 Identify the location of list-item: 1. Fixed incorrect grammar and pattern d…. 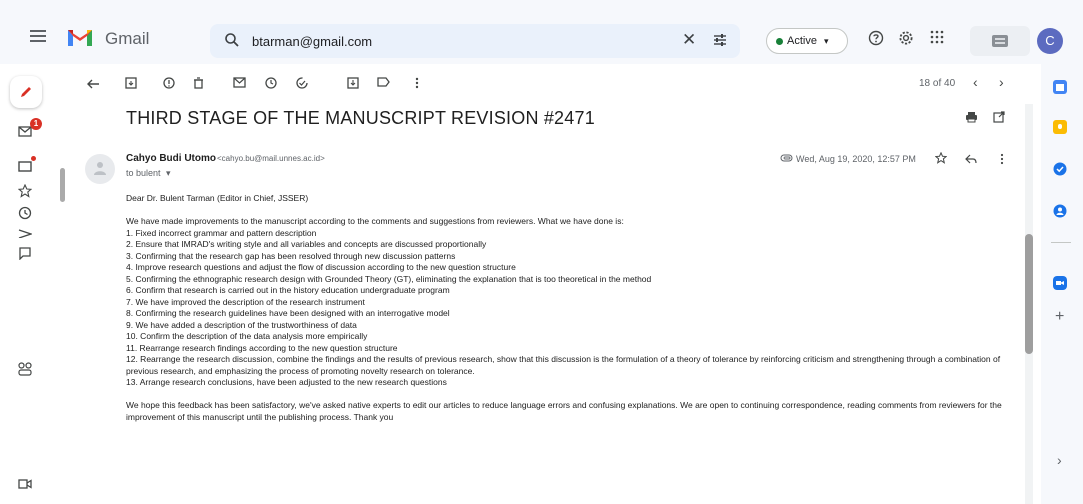
(221, 232).